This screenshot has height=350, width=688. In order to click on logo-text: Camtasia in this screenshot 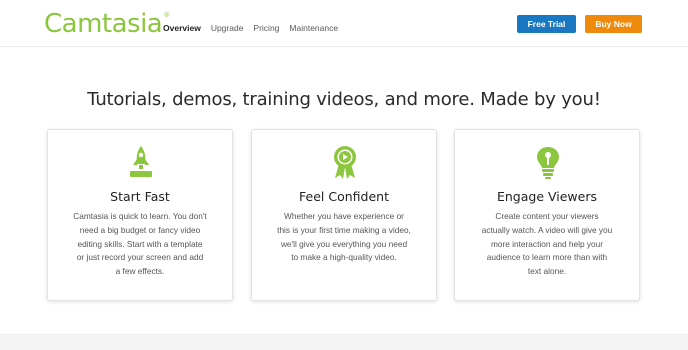, I will do `click(103, 24)`.